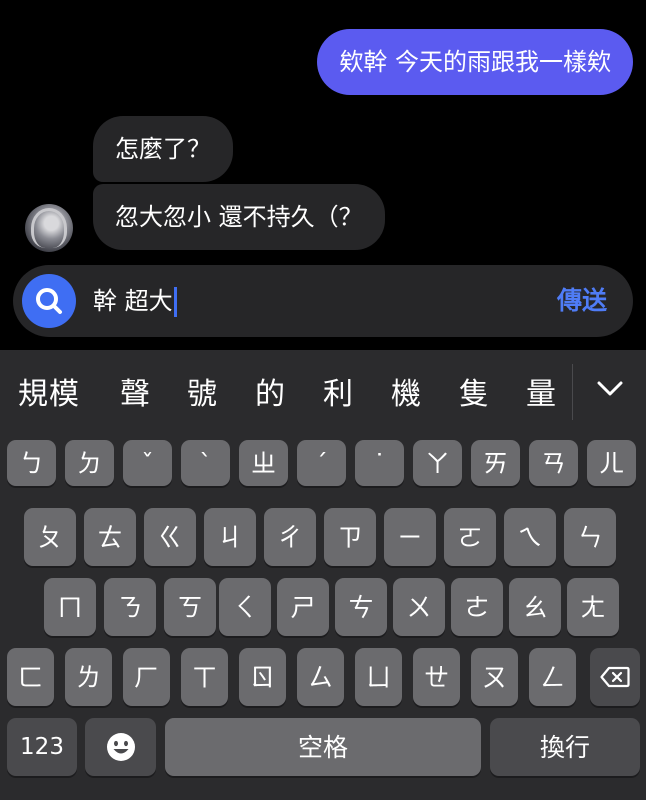 Image resolution: width=646 pixels, height=800 pixels. What do you see at coordinates (477, 607) in the screenshot?
I see `key: ㄜ` at bounding box center [477, 607].